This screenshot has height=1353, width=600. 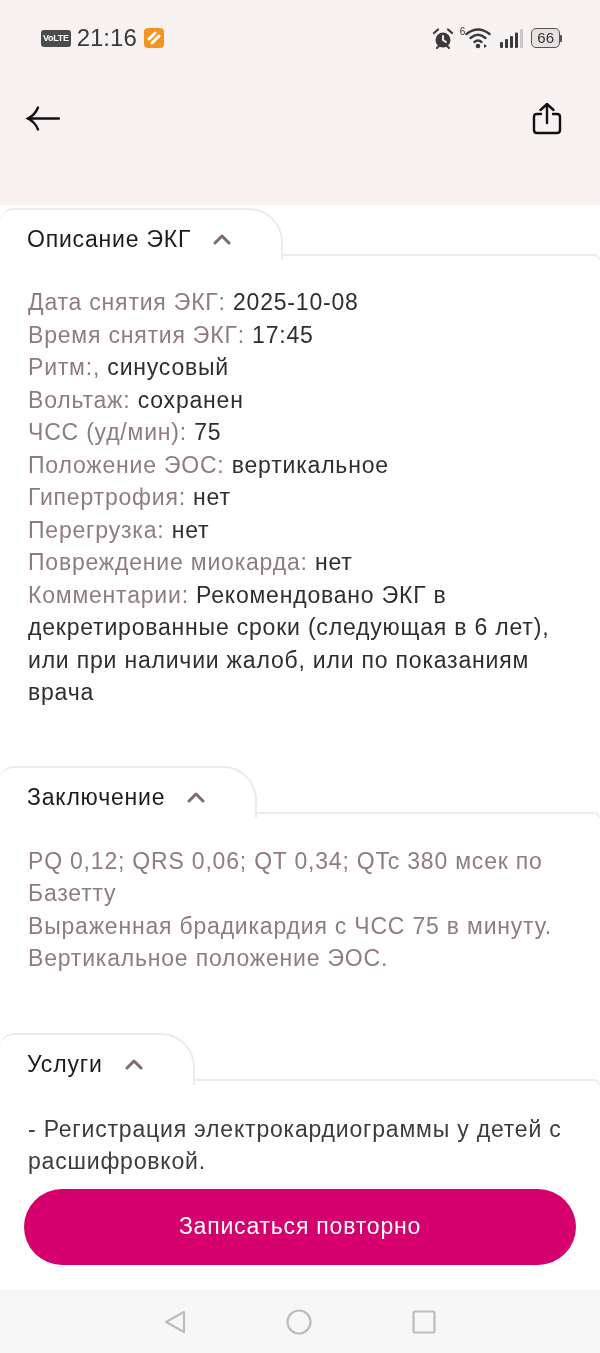 I want to click on section-header-tab: Описание ЭКГ, so click(x=142, y=234).